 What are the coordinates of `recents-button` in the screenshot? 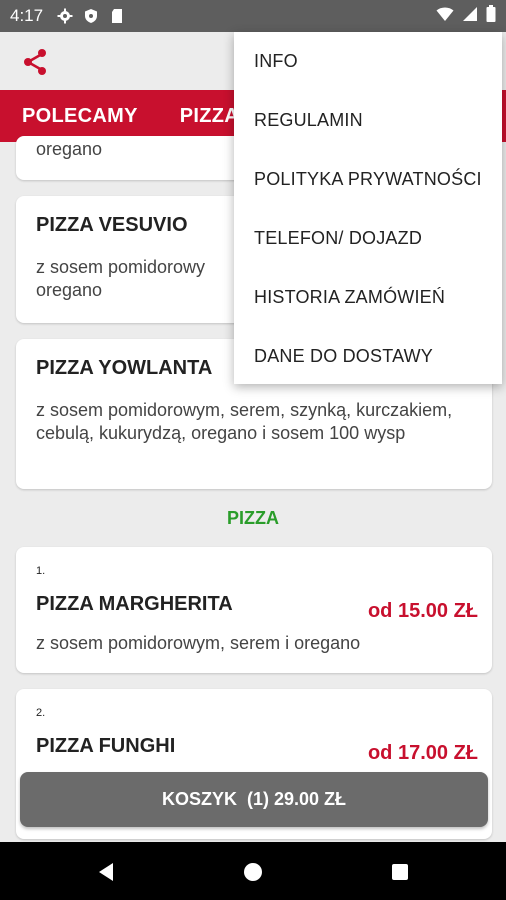 It's located at (400, 872).